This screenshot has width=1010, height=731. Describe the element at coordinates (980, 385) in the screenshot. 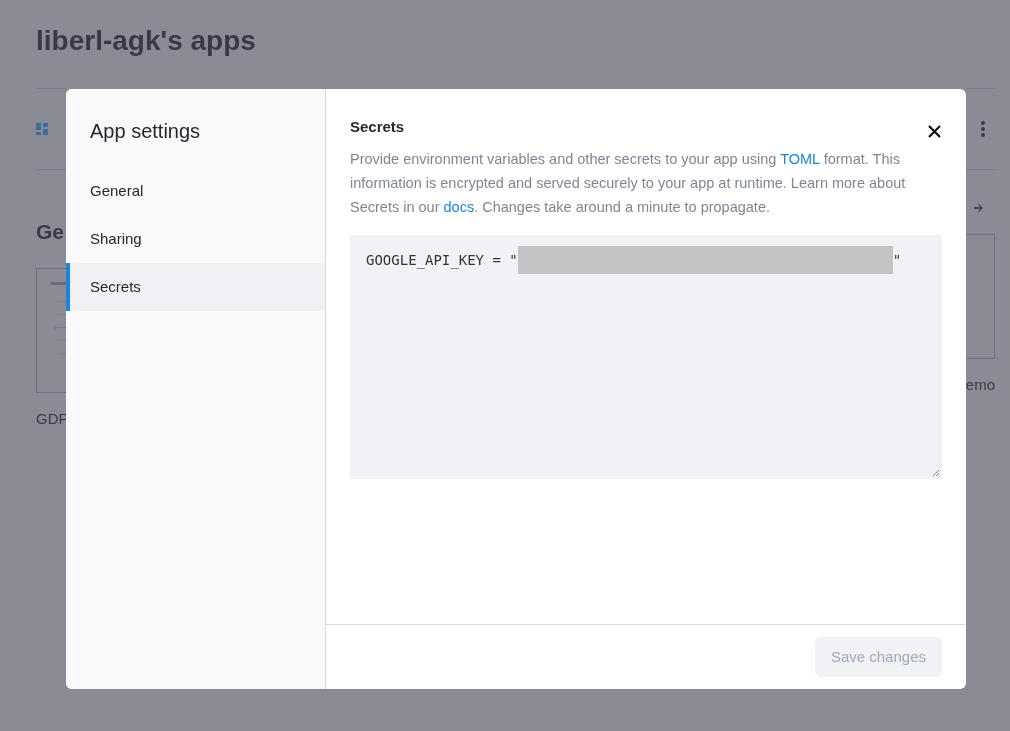

I see `app-card-caption: emo` at that location.